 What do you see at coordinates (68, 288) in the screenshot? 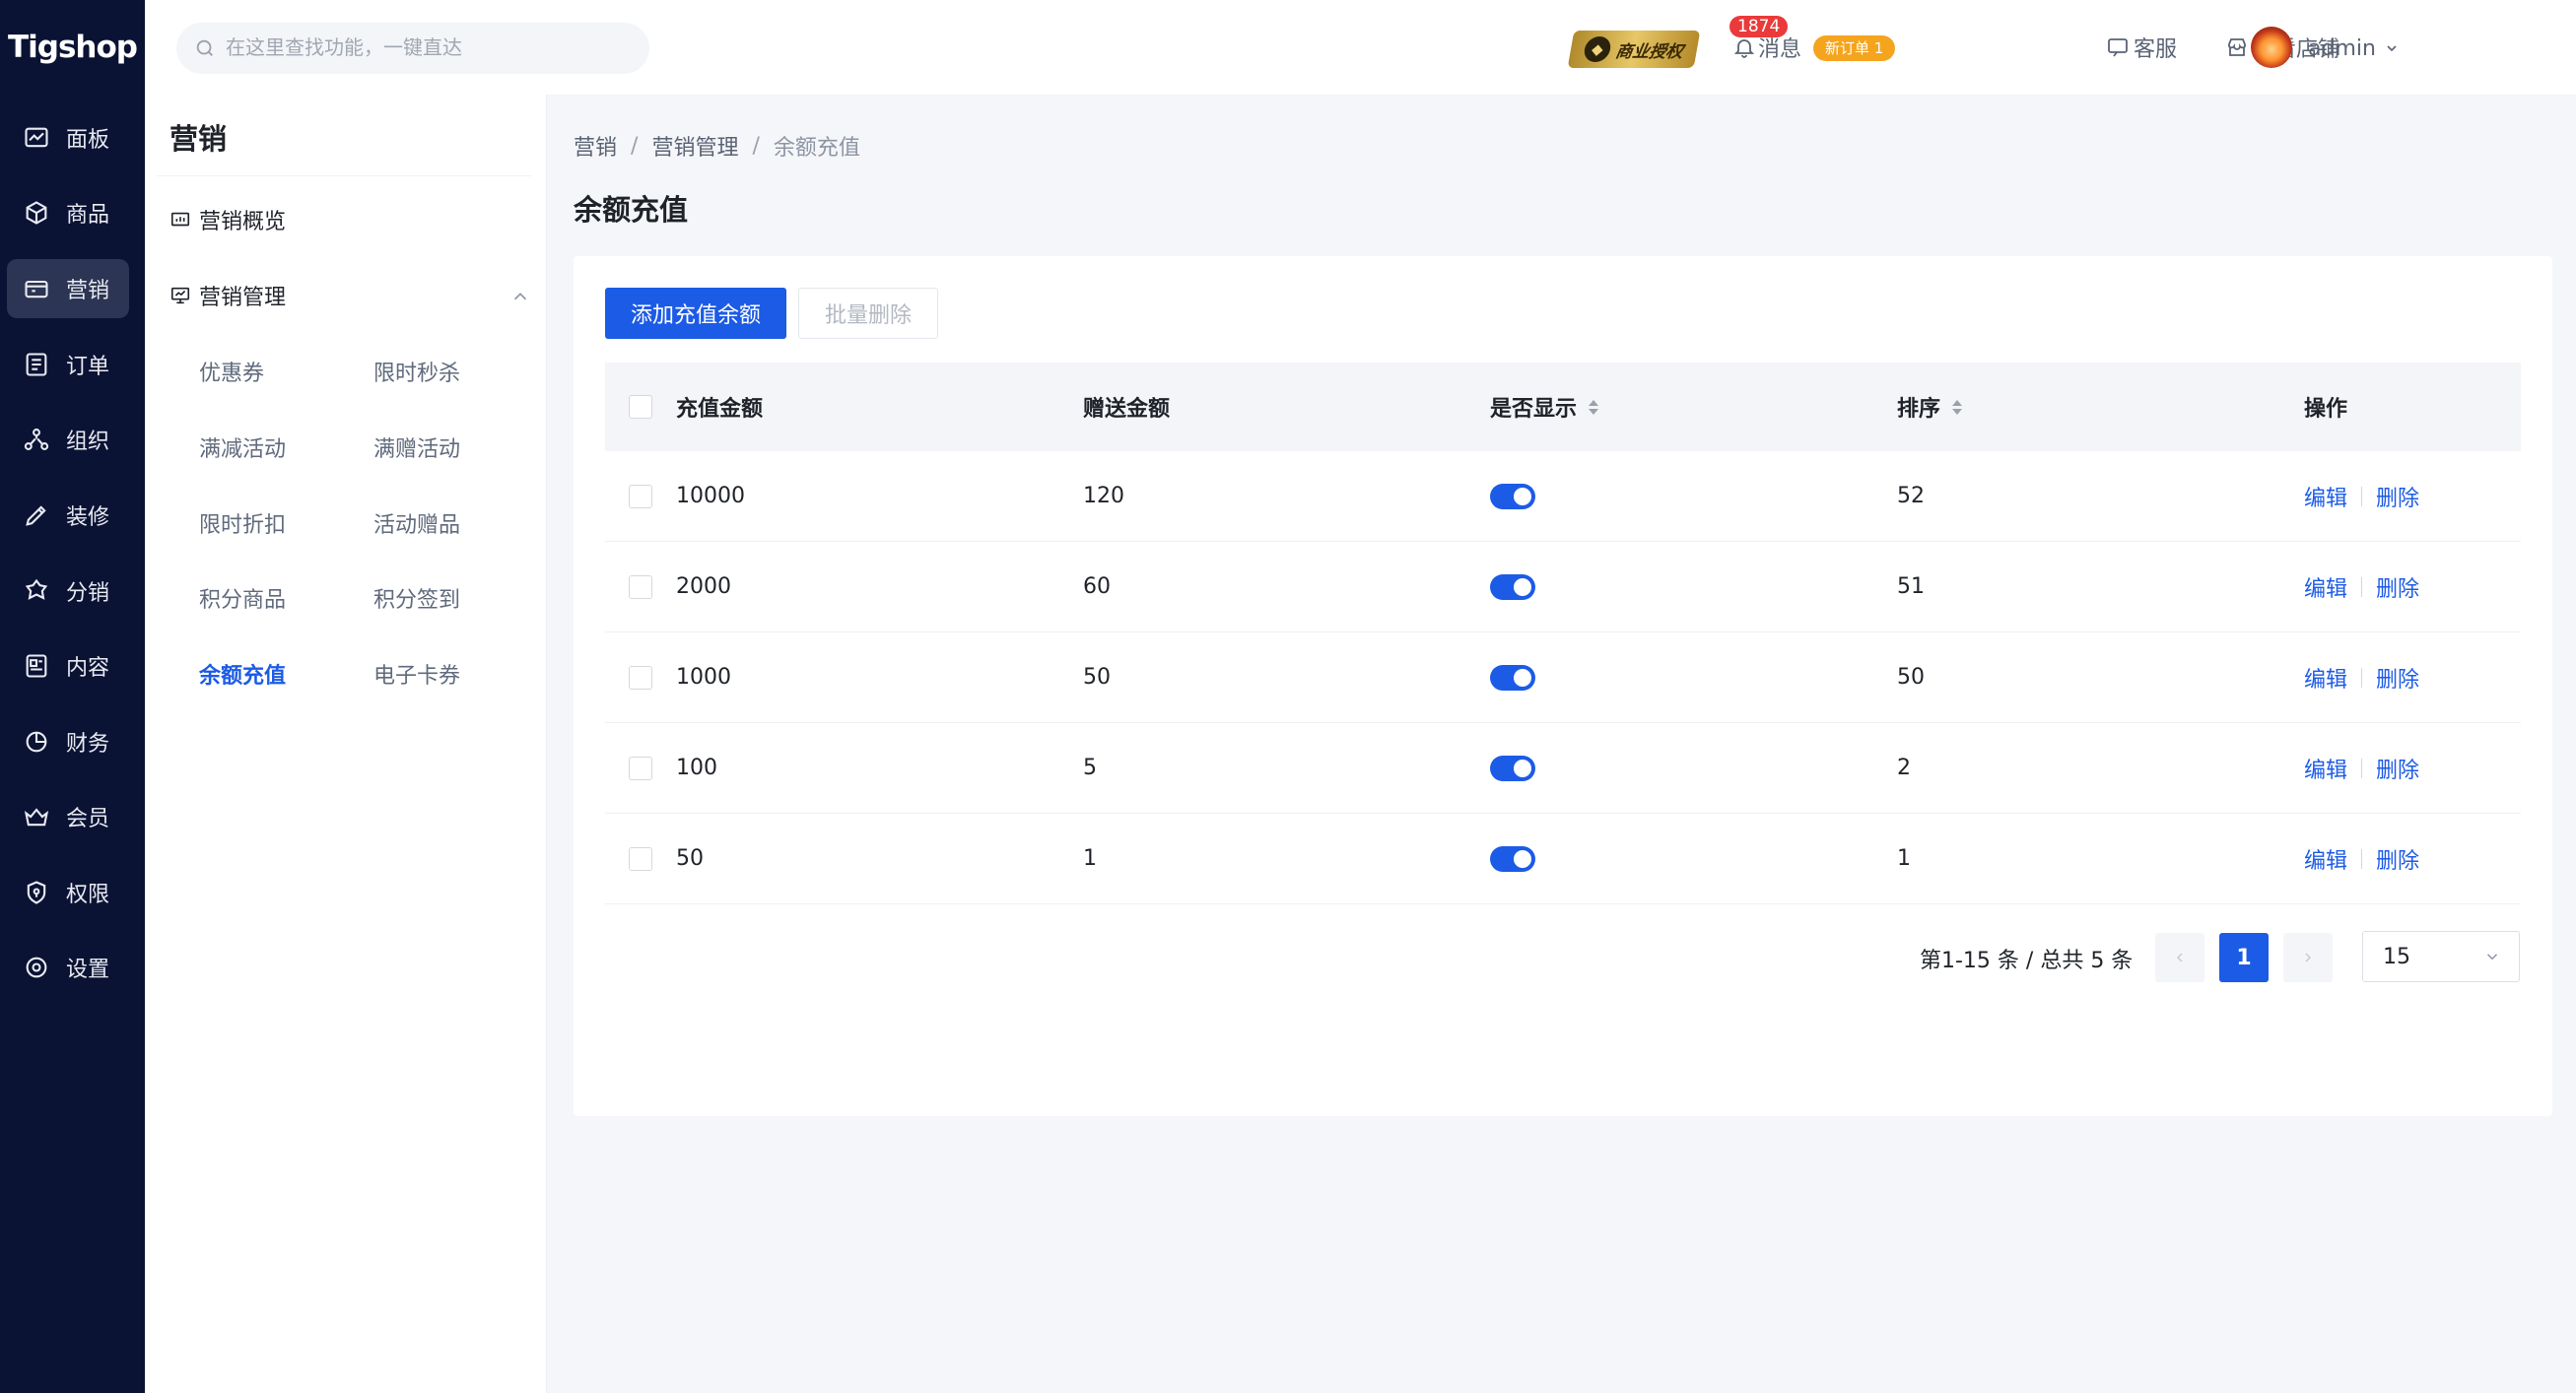
I see `nav-item-marketing: 营销` at bounding box center [68, 288].